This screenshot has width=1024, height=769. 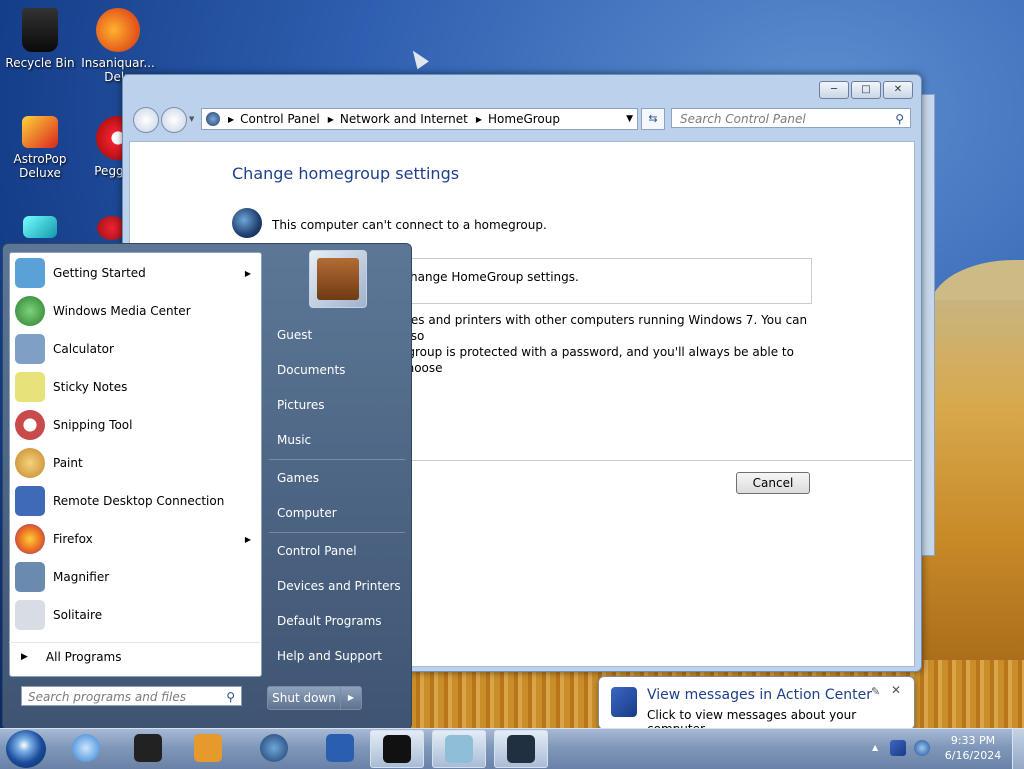 I want to click on taskbar-command-prompt, so click(x=397, y=749).